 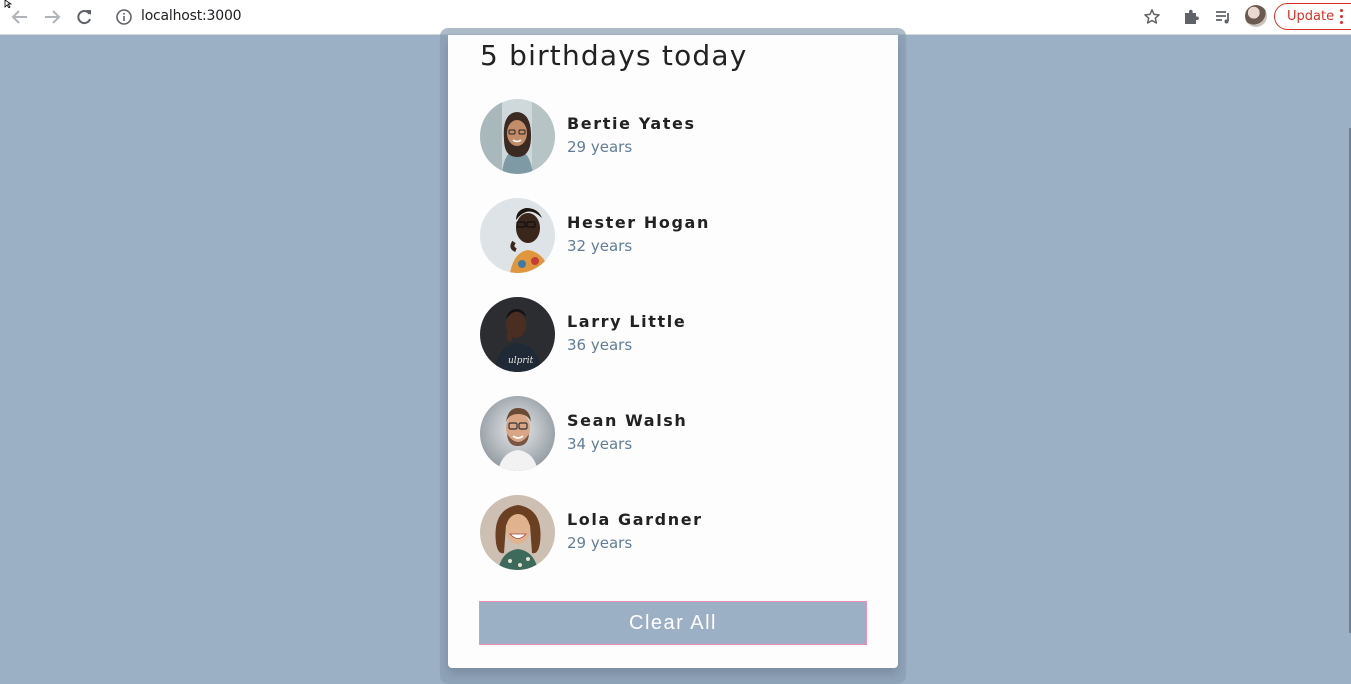 I want to click on media-icon, so click(x=1222, y=17).